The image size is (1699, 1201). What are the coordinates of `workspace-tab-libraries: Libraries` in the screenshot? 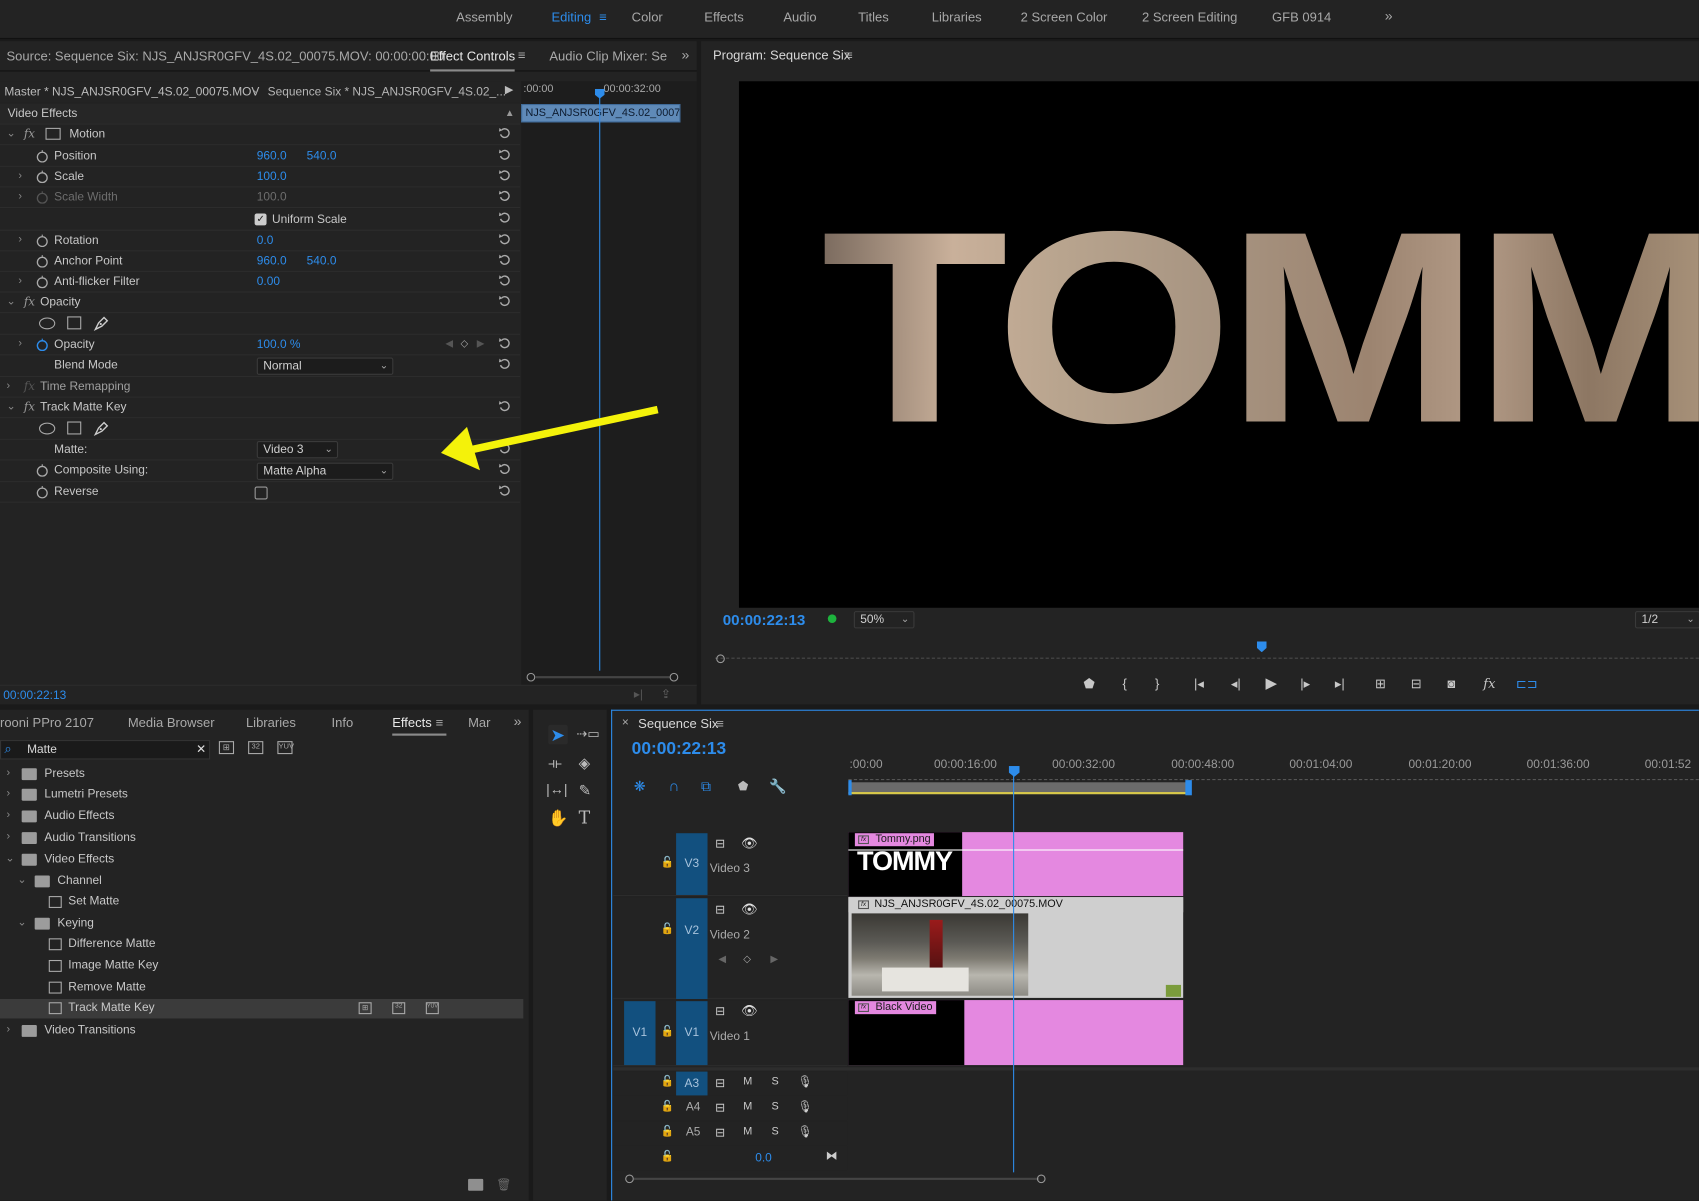 It's located at (957, 17).